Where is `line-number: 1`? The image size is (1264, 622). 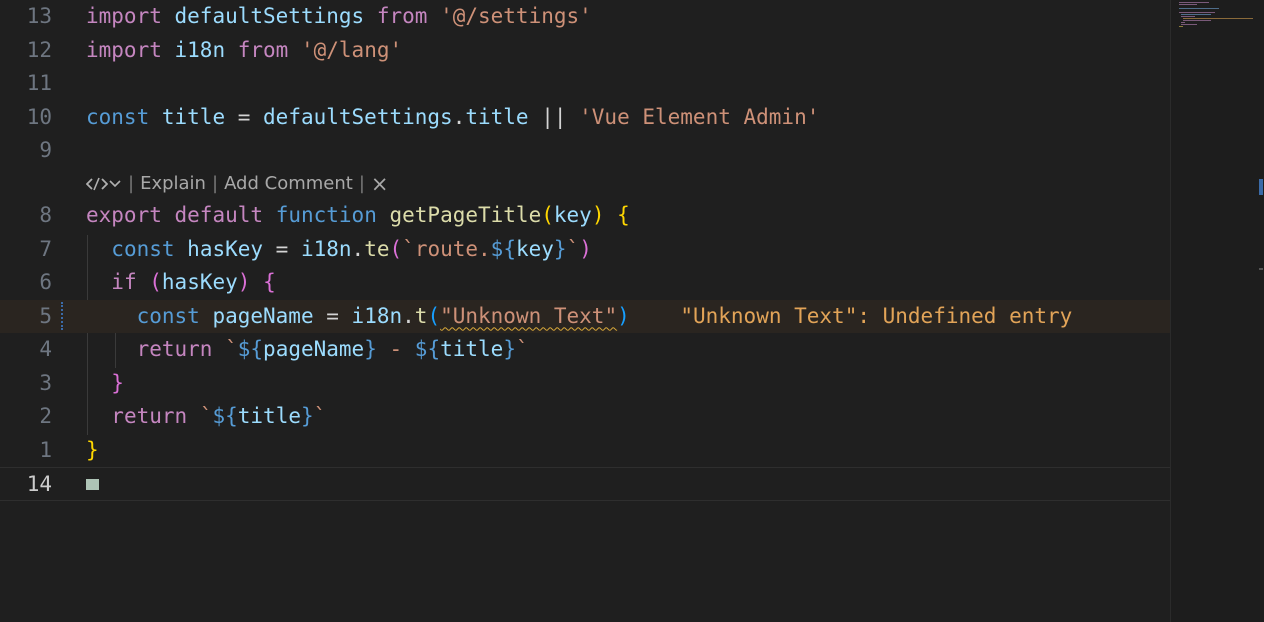 line-number: 1 is located at coordinates (45, 449).